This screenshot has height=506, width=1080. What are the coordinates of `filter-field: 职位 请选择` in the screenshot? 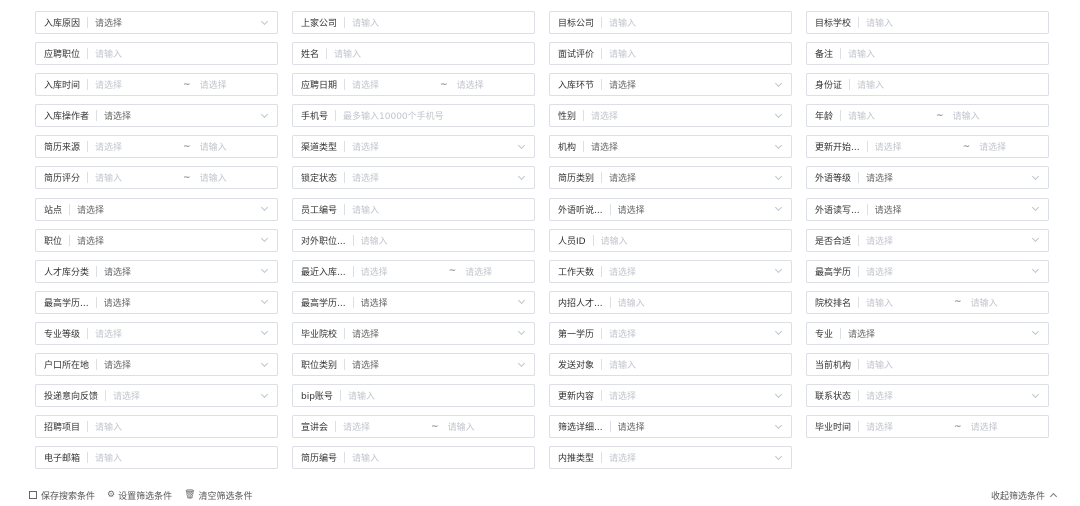 It's located at (156, 240).